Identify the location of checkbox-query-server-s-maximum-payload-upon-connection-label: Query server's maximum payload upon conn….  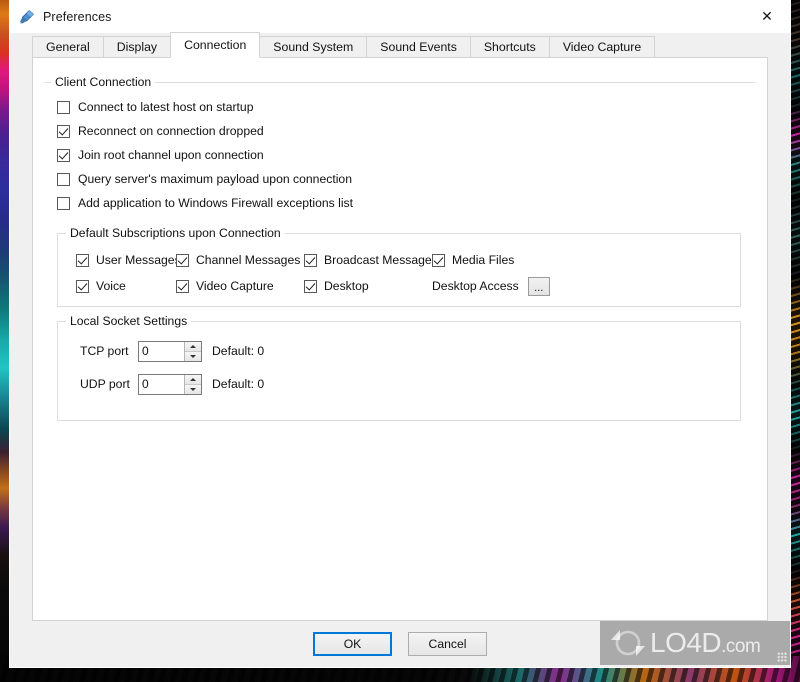
(215, 179).